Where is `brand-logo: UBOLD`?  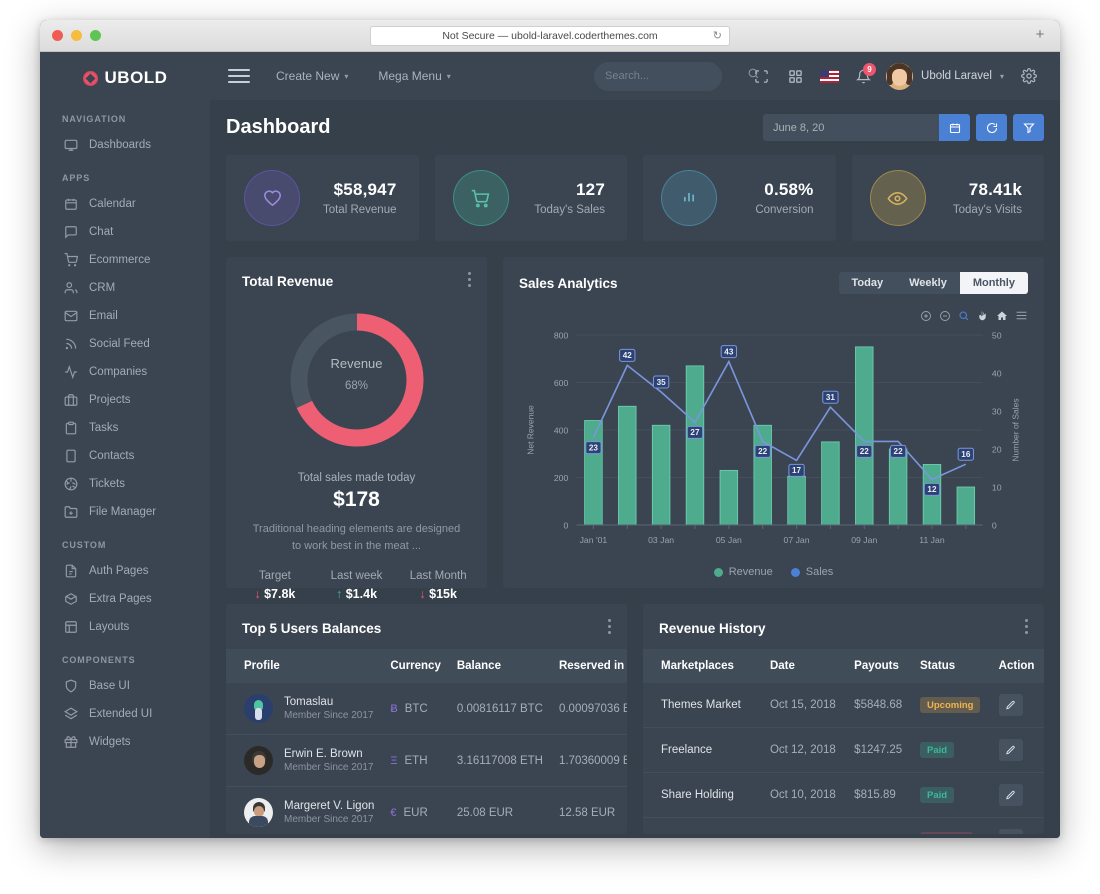
brand-logo: UBOLD is located at coordinates (125, 76).